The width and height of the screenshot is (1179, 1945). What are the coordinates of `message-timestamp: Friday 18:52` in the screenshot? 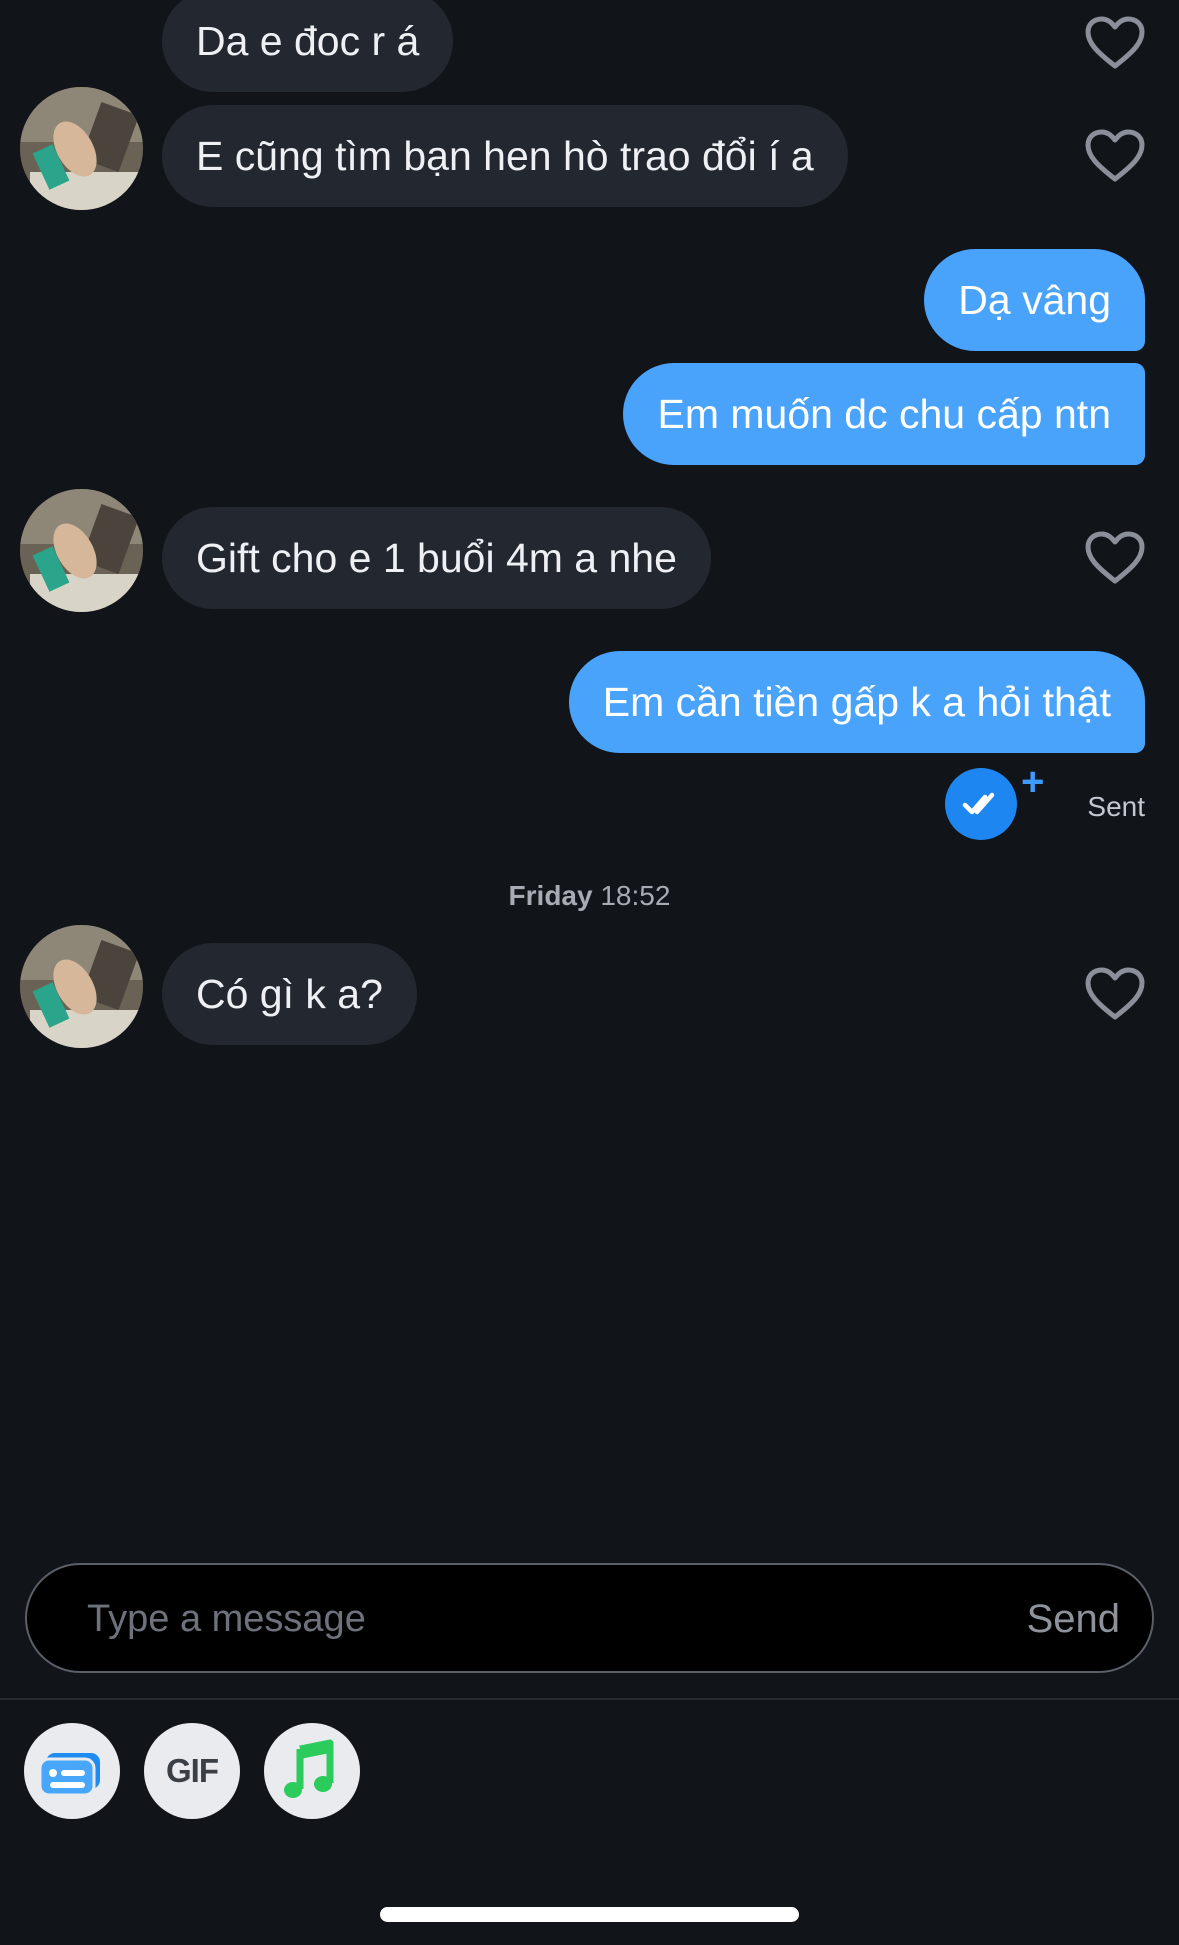 It's located at (589, 896).